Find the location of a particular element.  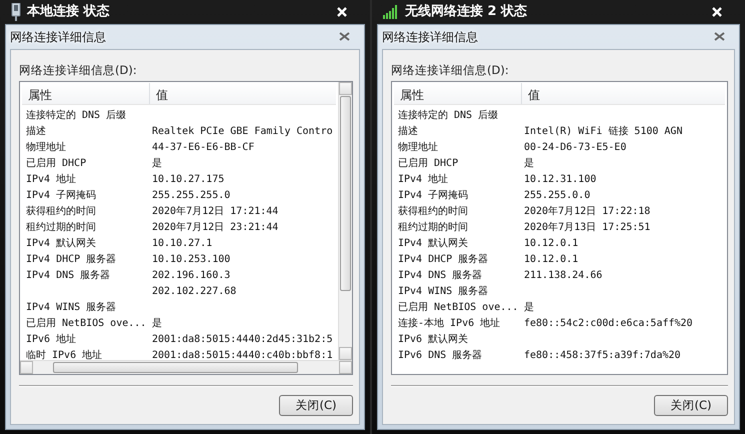

property-value: 2001:da8:5015:4440:2d45:31b2:5 is located at coordinates (242, 340).